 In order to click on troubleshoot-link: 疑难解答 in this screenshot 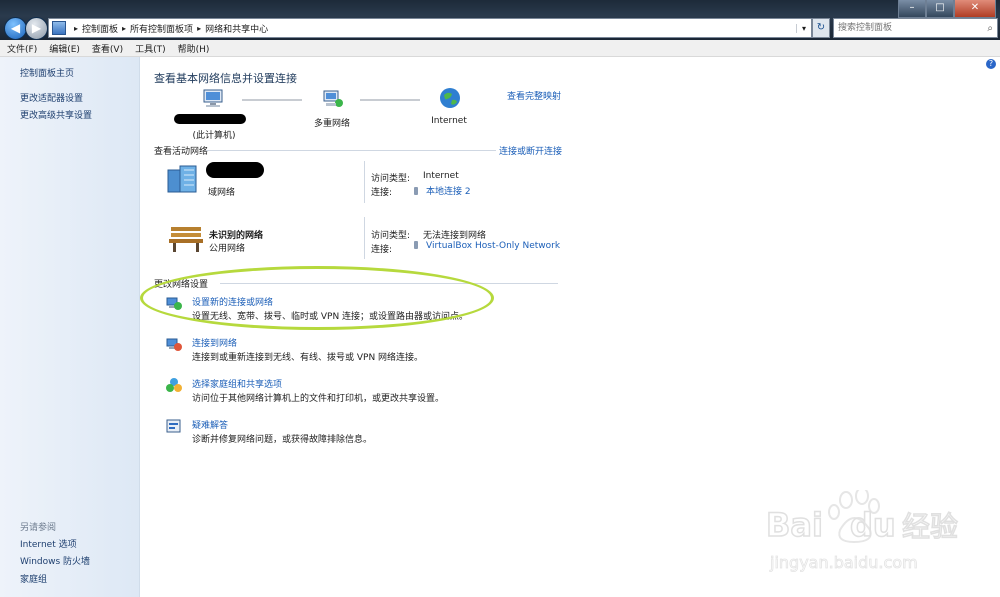, I will do `click(210, 424)`.